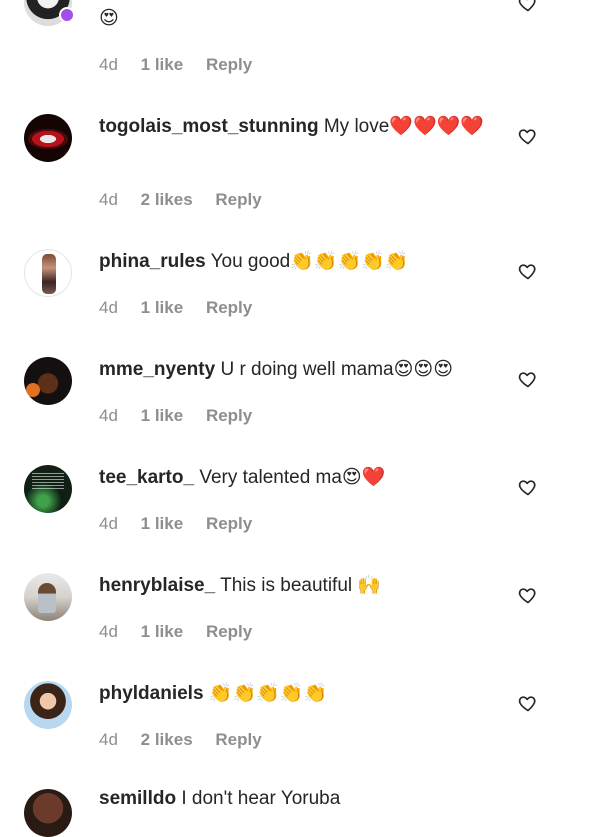  I want to click on comment-text: mme_nyenty U r doing well mama😍😍😍, so click(304, 369).